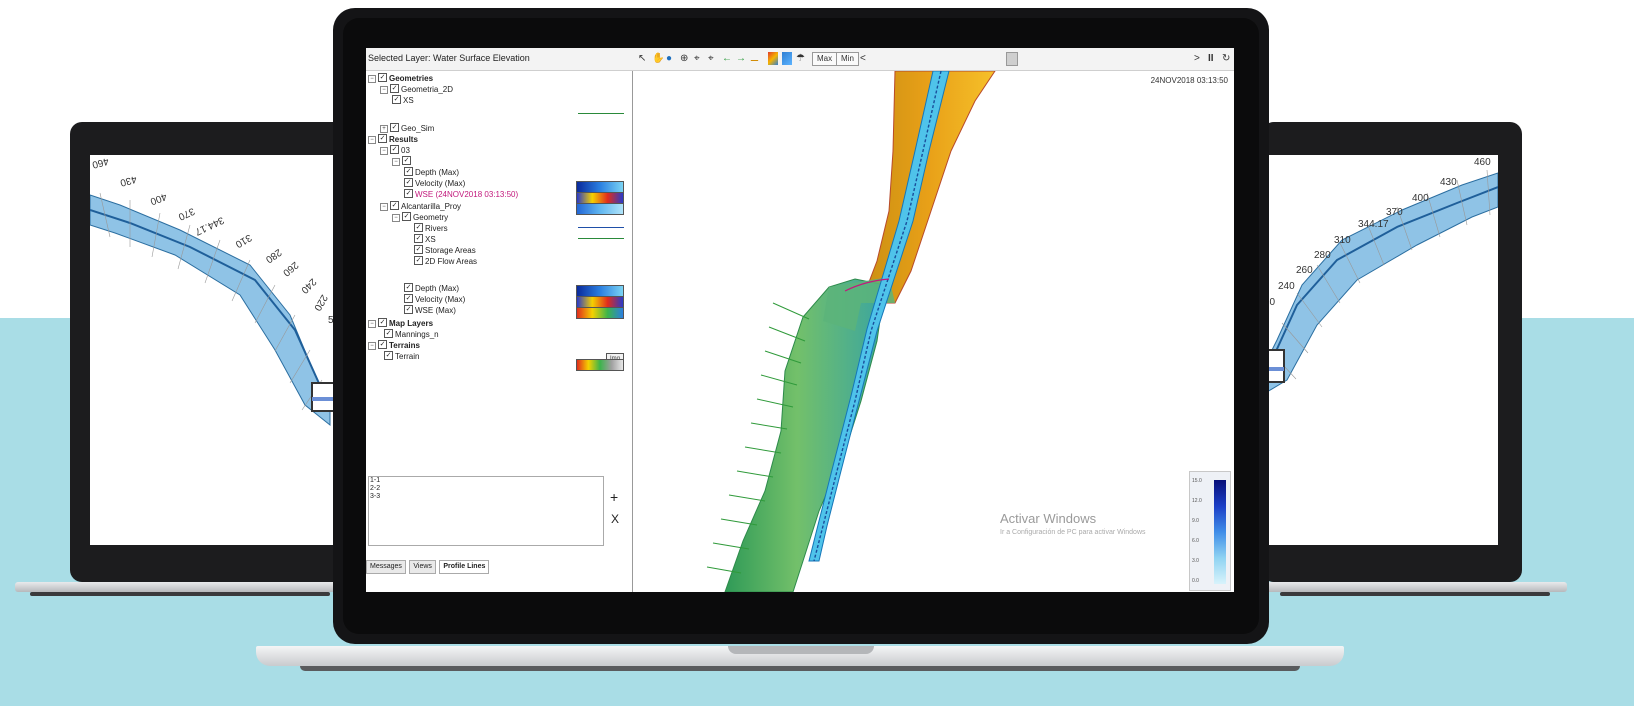  Describe the element at coordinates (684, 58) in the screenshot. I see `zoom-in-icon: ⊕` at that location.